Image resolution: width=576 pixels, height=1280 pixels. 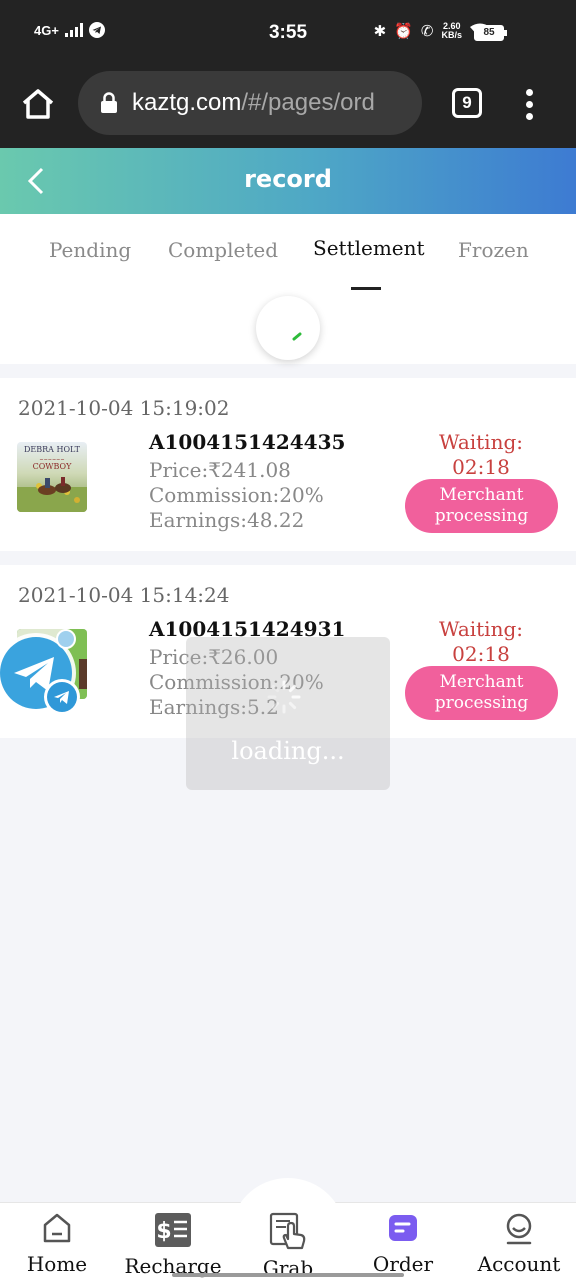 What do you see at coordinates (236, 495) in the screenshot?
I see `order-commission: Commission:20%` at bounding box center [236, 495].